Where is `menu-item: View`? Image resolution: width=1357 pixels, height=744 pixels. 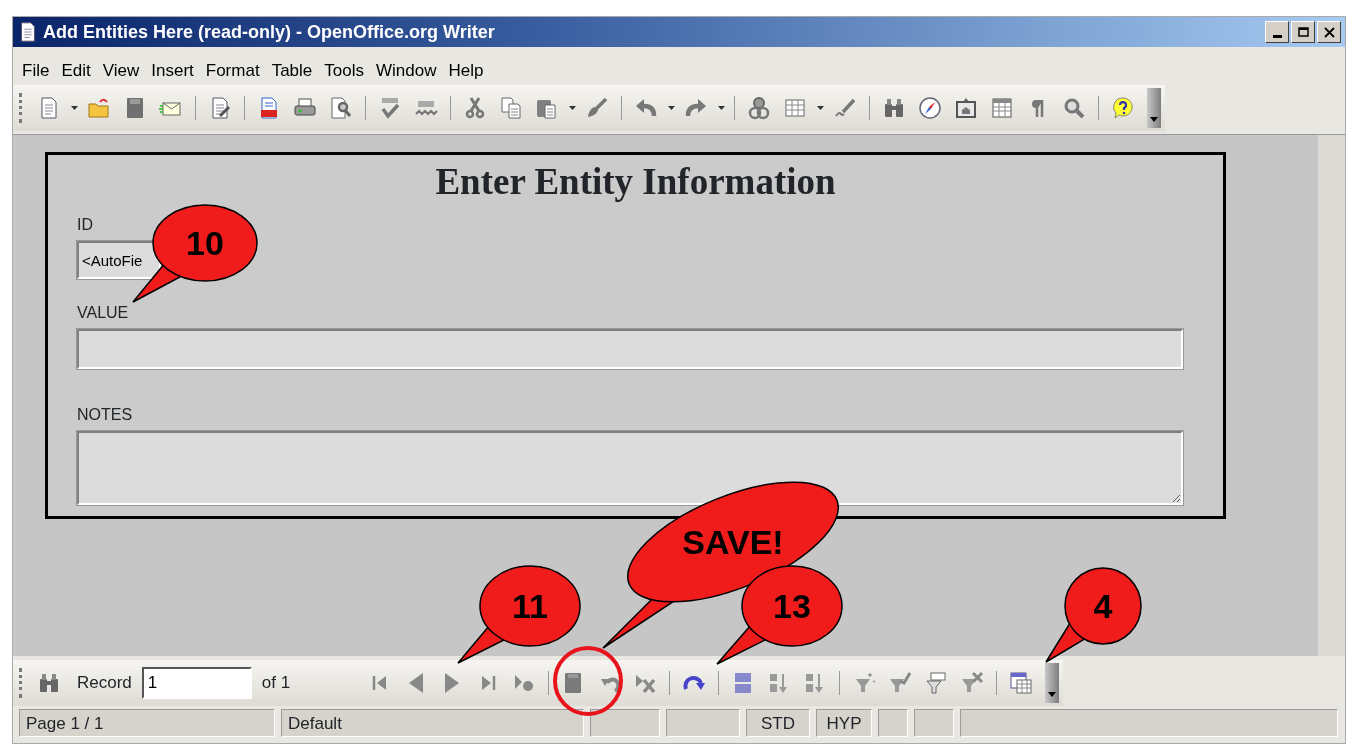 menu-item: View is located at coordinates (121, 71).